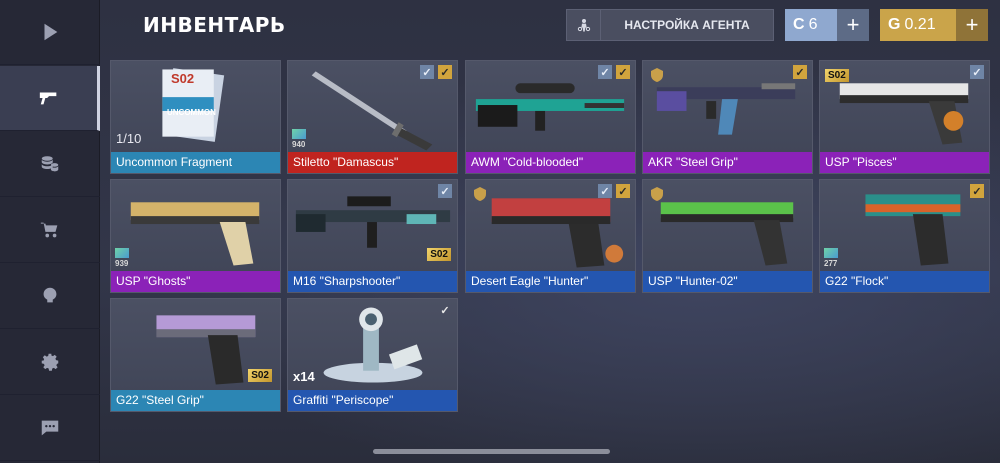 This screenshot has height=463, width=1000. I want to click on sidebar-item-market, so click(50, 164).